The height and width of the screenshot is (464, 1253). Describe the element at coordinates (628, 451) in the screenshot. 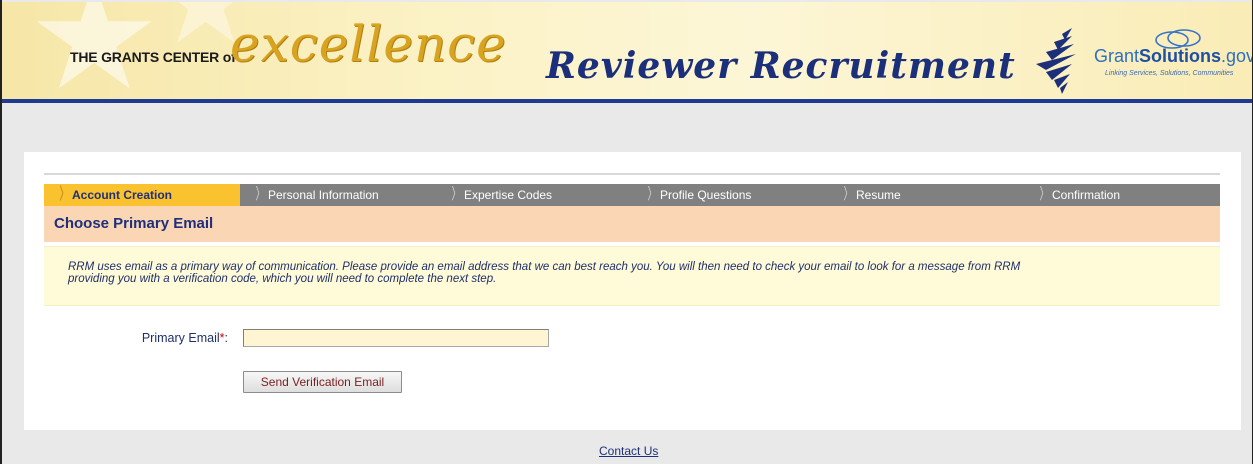

I see `contact-us-link: Contact Us` at that location.